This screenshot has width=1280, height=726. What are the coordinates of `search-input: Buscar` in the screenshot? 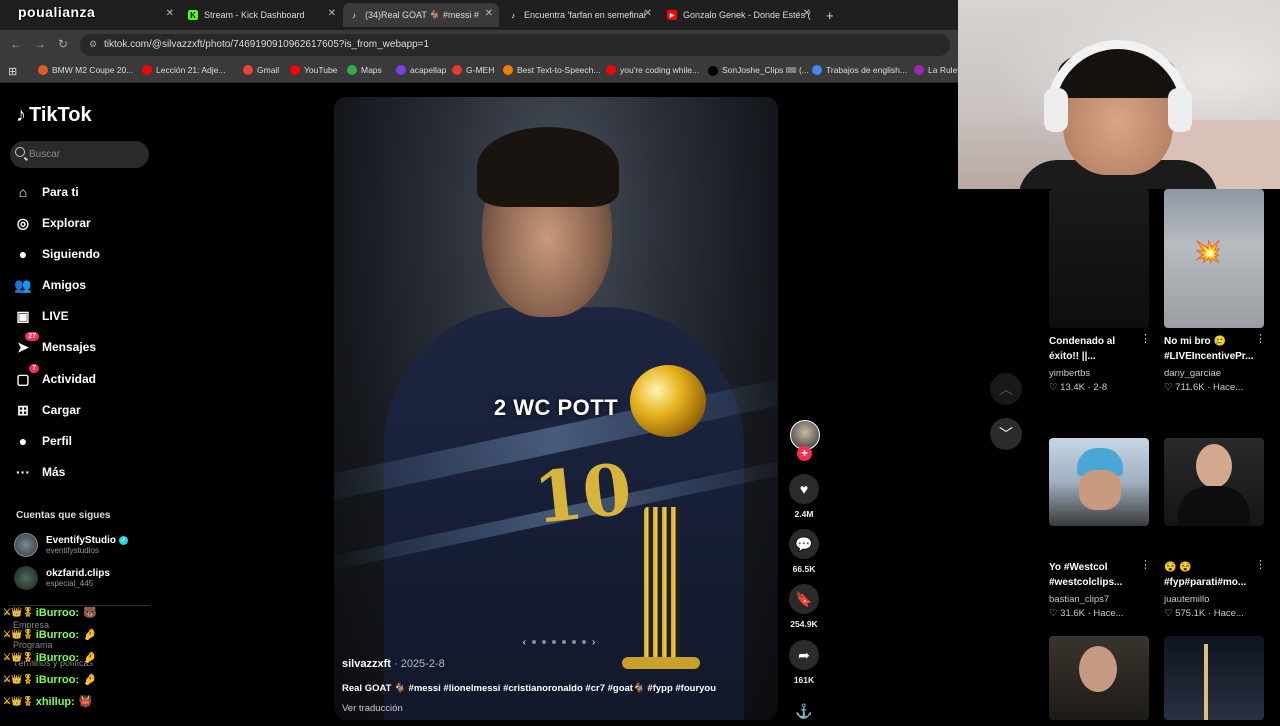 It's located at (79, 154).